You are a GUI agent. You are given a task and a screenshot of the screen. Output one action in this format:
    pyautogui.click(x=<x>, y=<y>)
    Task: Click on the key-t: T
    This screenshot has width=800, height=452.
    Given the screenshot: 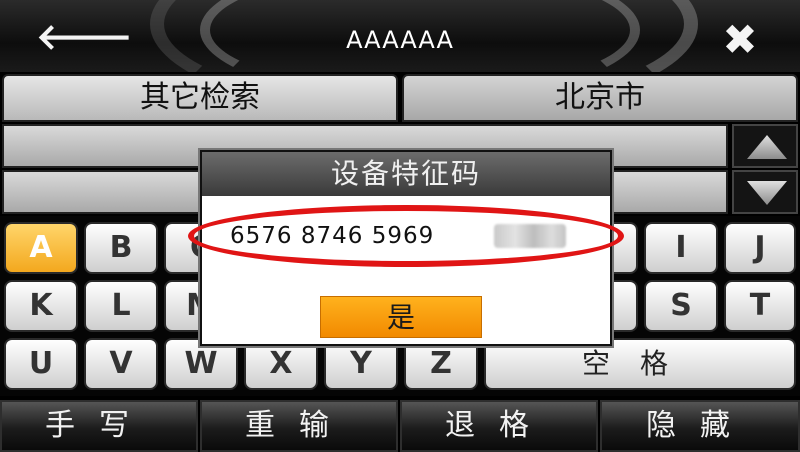 What is the action you would take?
    pyautogui.click(x=760, y=306)
    